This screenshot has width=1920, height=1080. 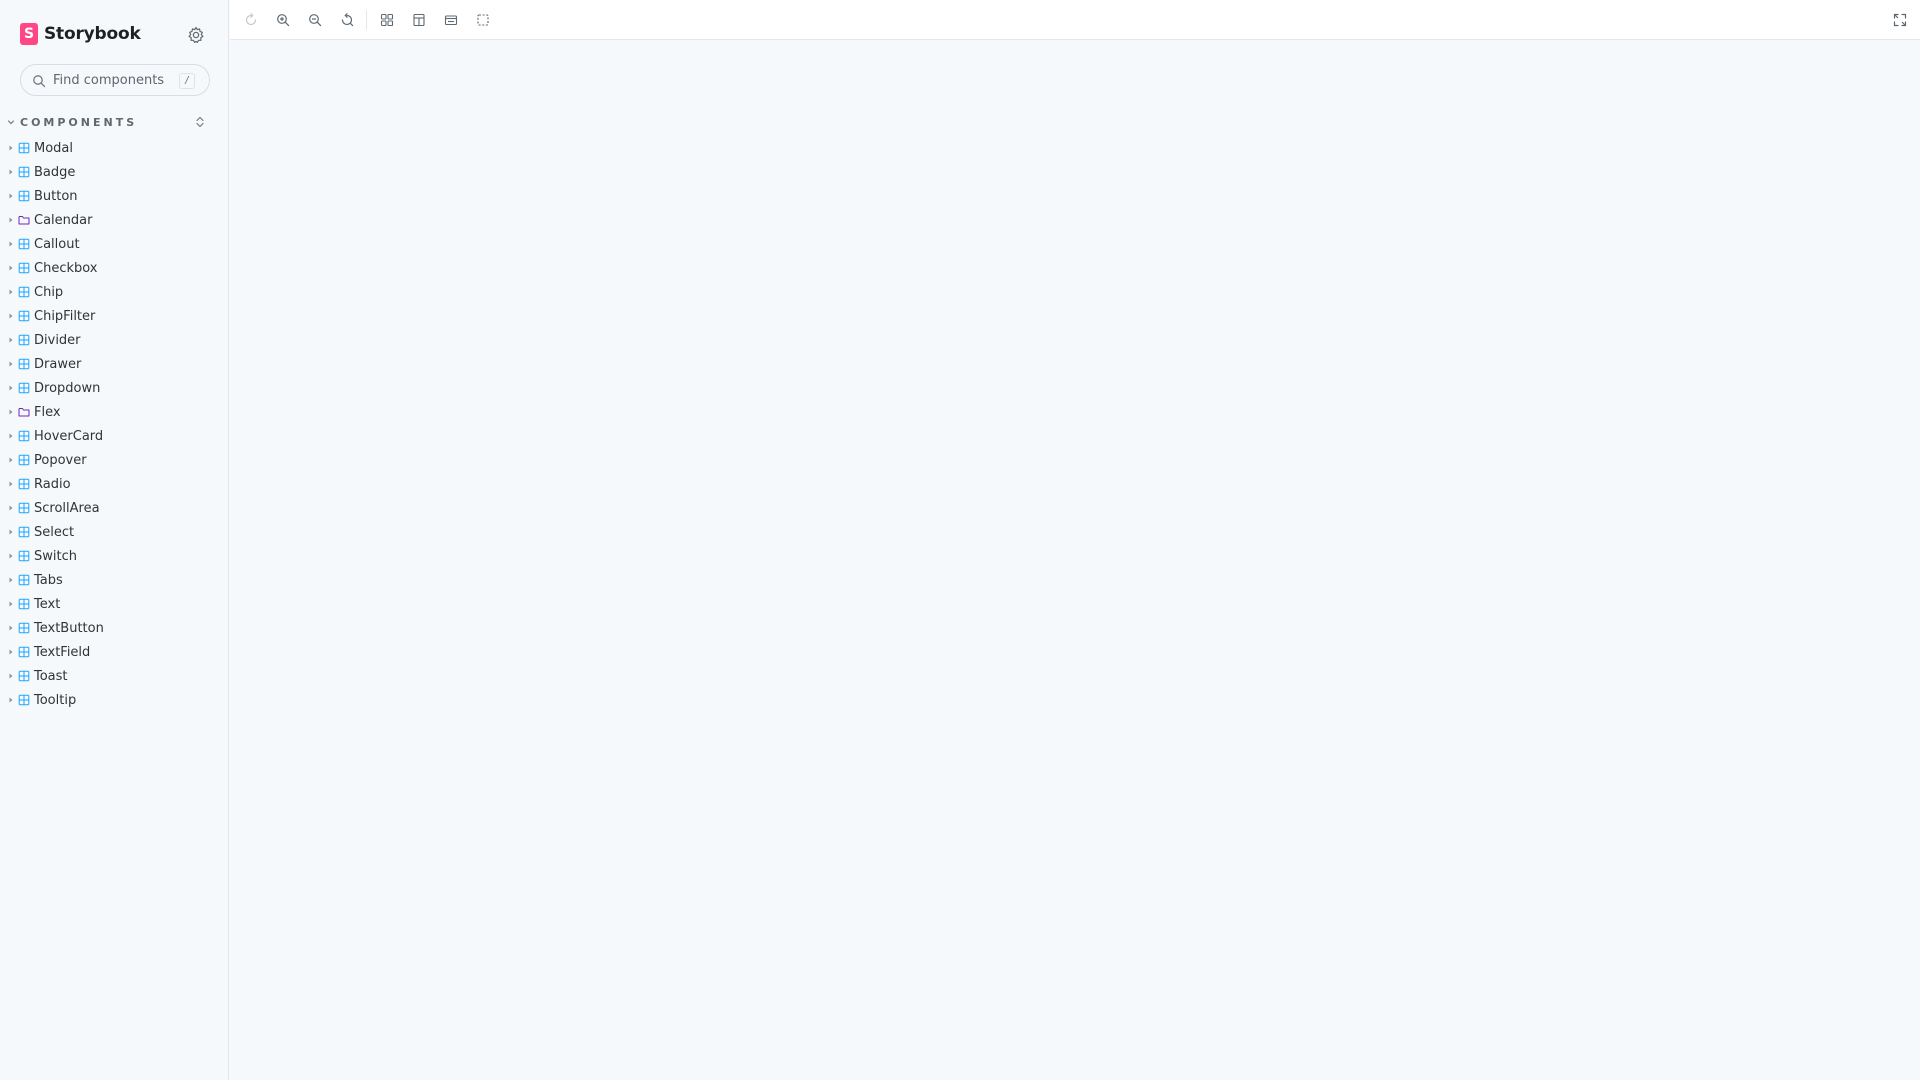 I want to click on sidebar-item-label: Switch, so click(x=55, y=556).